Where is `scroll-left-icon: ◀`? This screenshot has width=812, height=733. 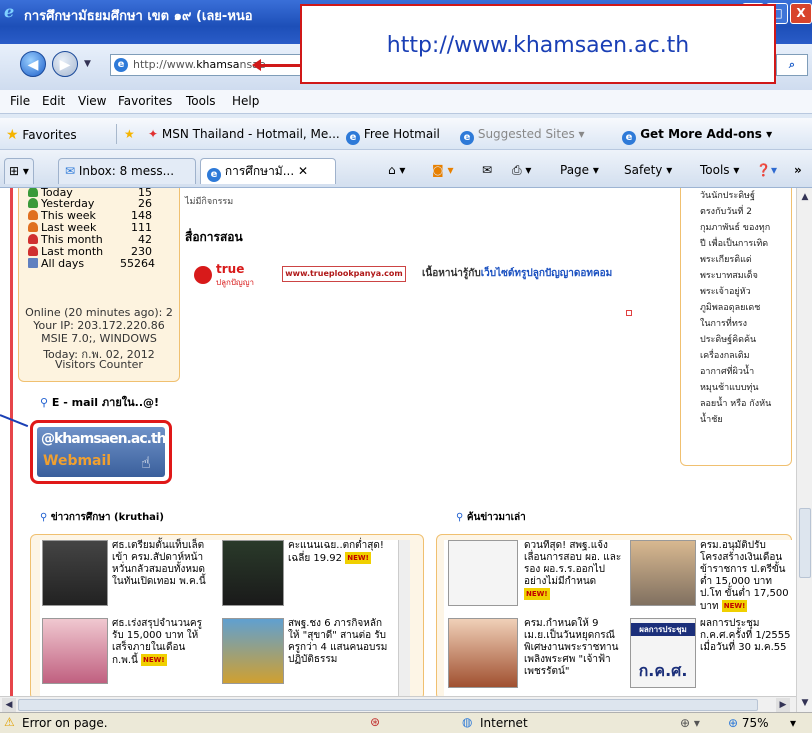 scroll-left-icon: ◀ is located at coordinates (9, 705).